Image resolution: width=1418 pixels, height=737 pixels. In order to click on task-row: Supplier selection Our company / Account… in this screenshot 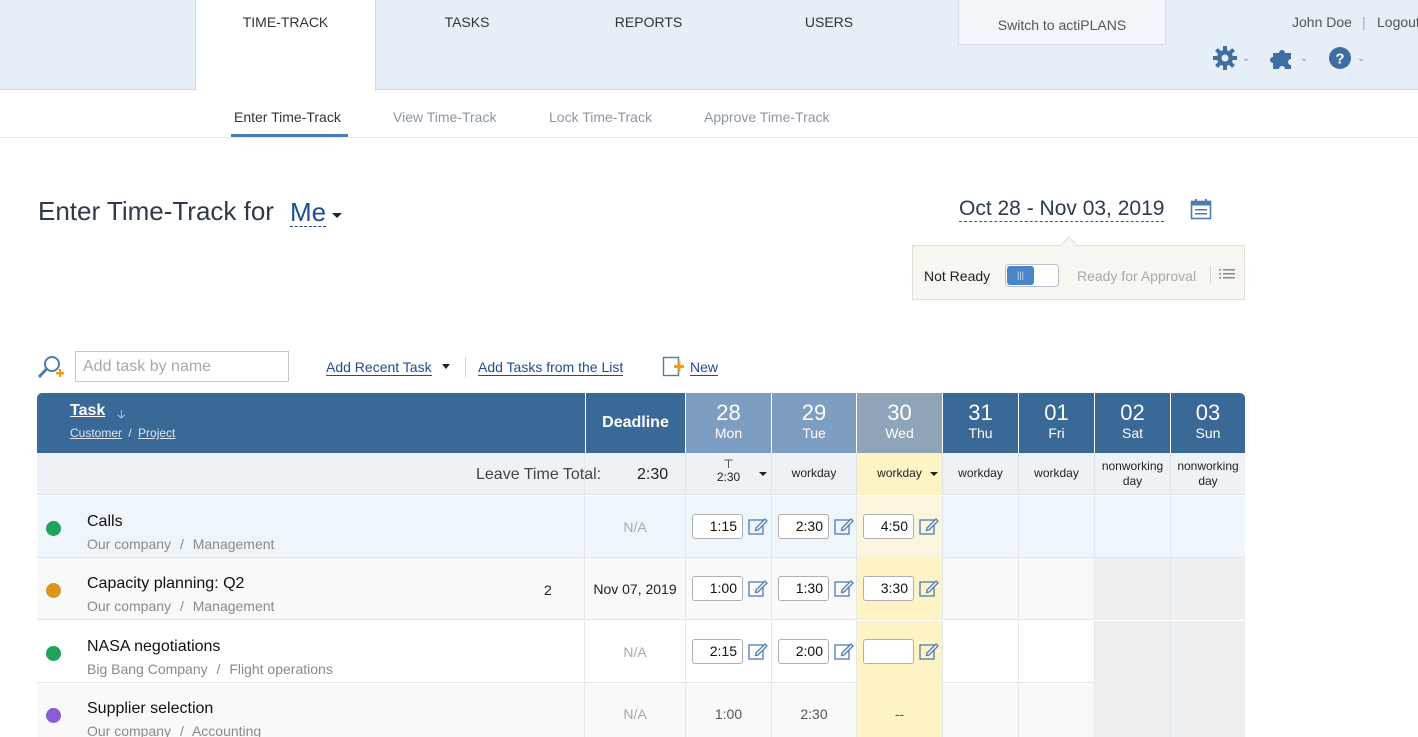, I will do `click(641, 710)`.